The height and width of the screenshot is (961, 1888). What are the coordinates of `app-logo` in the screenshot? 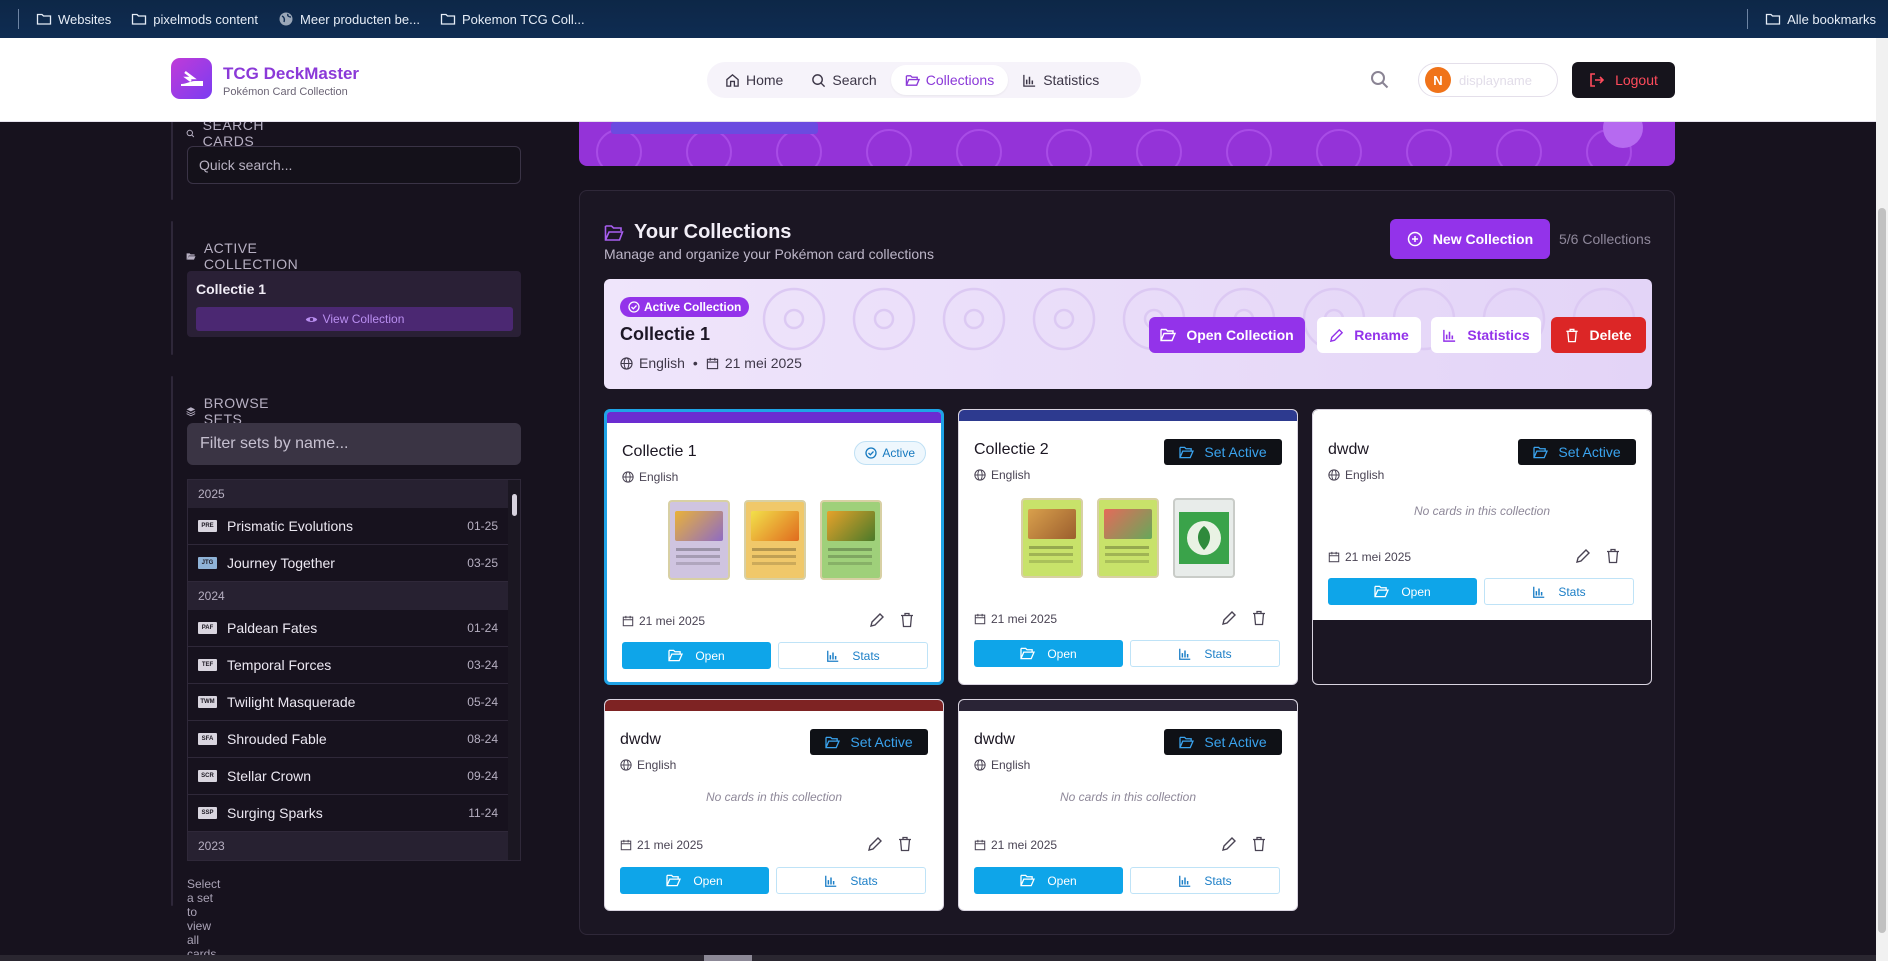 It's located at (191, 78).